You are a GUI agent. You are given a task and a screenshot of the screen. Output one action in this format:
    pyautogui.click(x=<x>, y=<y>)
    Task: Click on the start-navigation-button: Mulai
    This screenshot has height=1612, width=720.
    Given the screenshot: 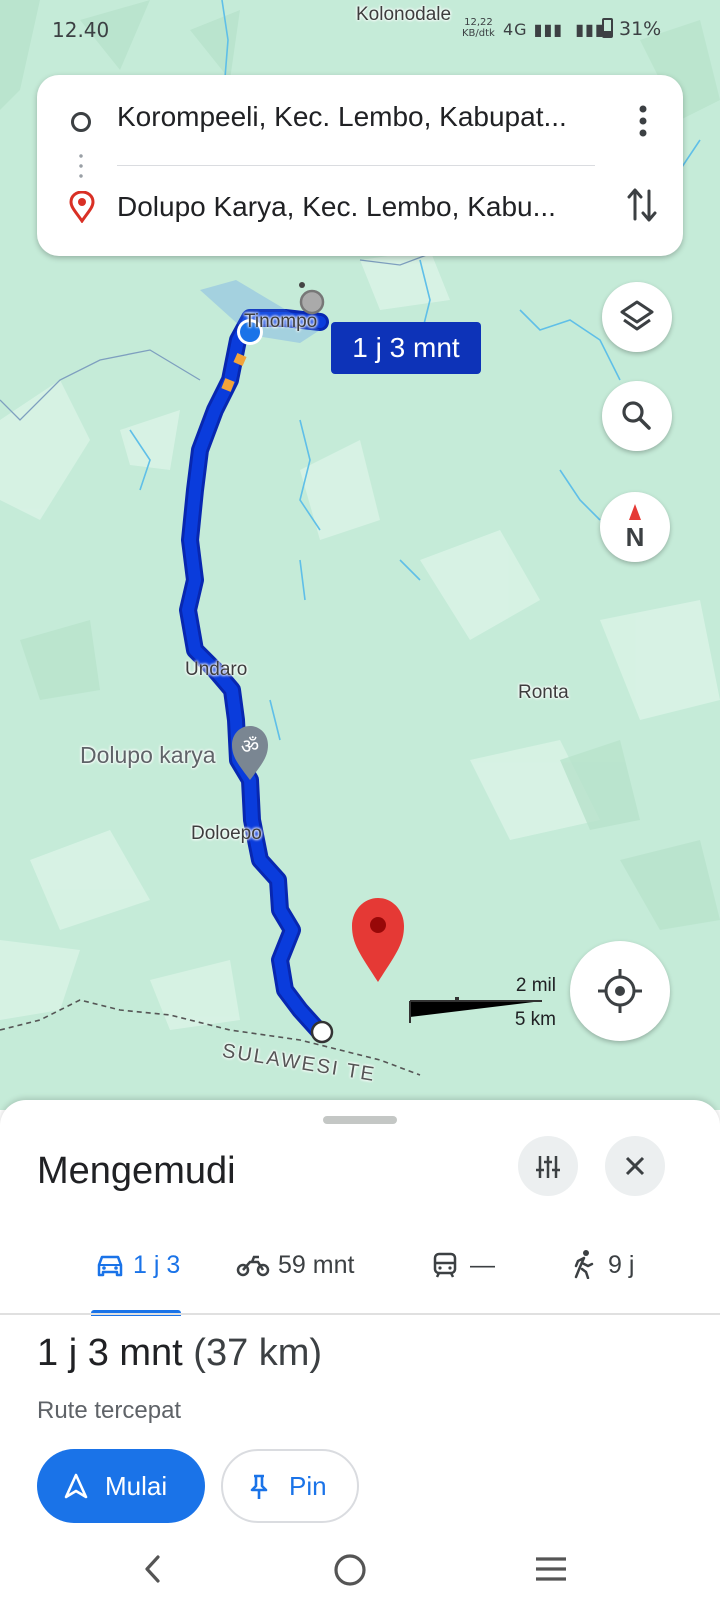 What is the action you would take?
    pyautogui.click(x=121, y=1486)
    